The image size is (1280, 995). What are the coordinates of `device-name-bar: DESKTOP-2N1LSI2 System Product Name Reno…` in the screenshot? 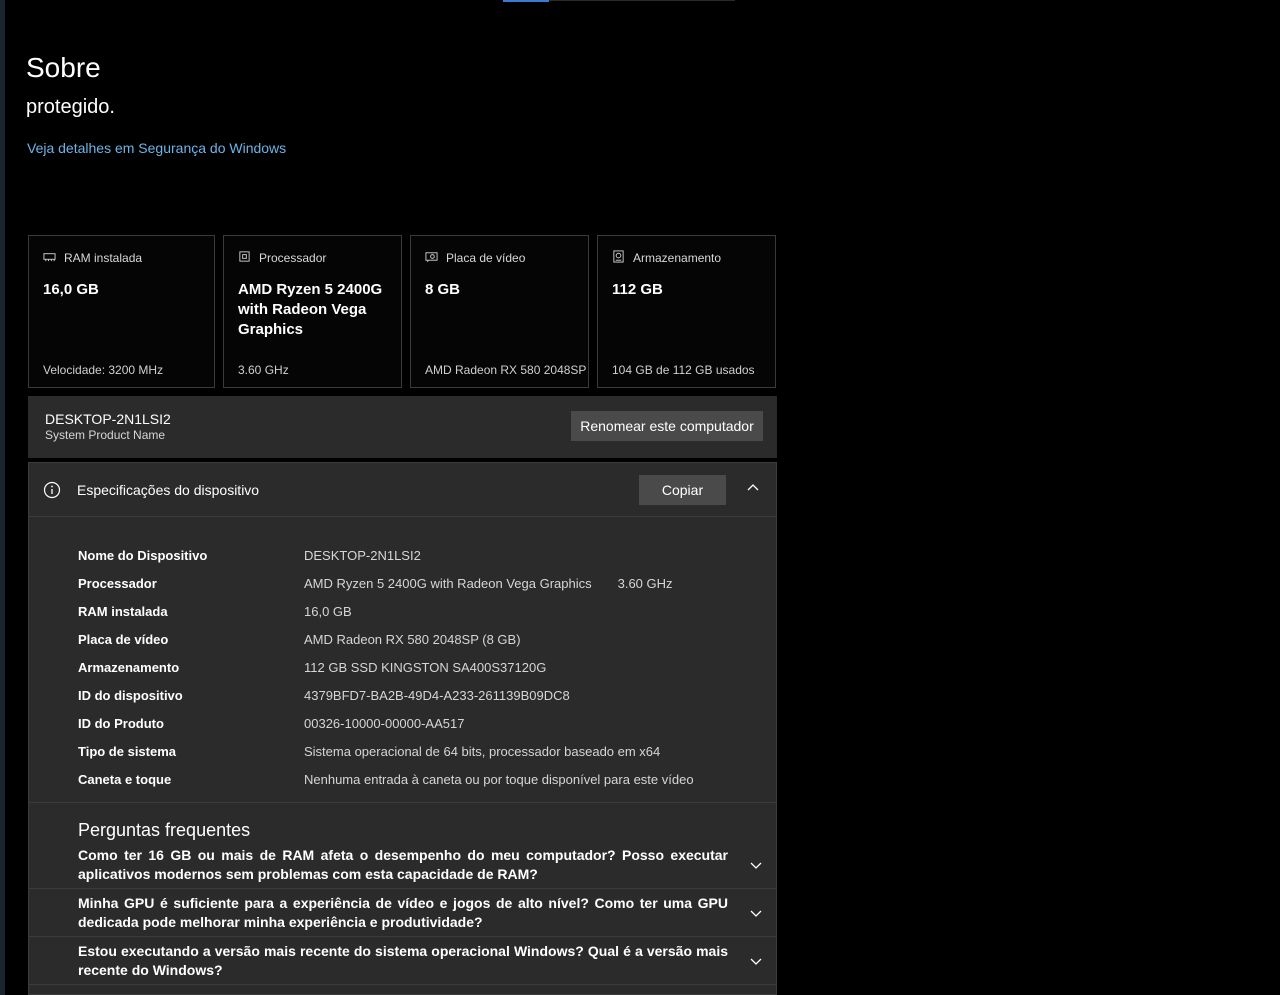 It's located at (402, 427).